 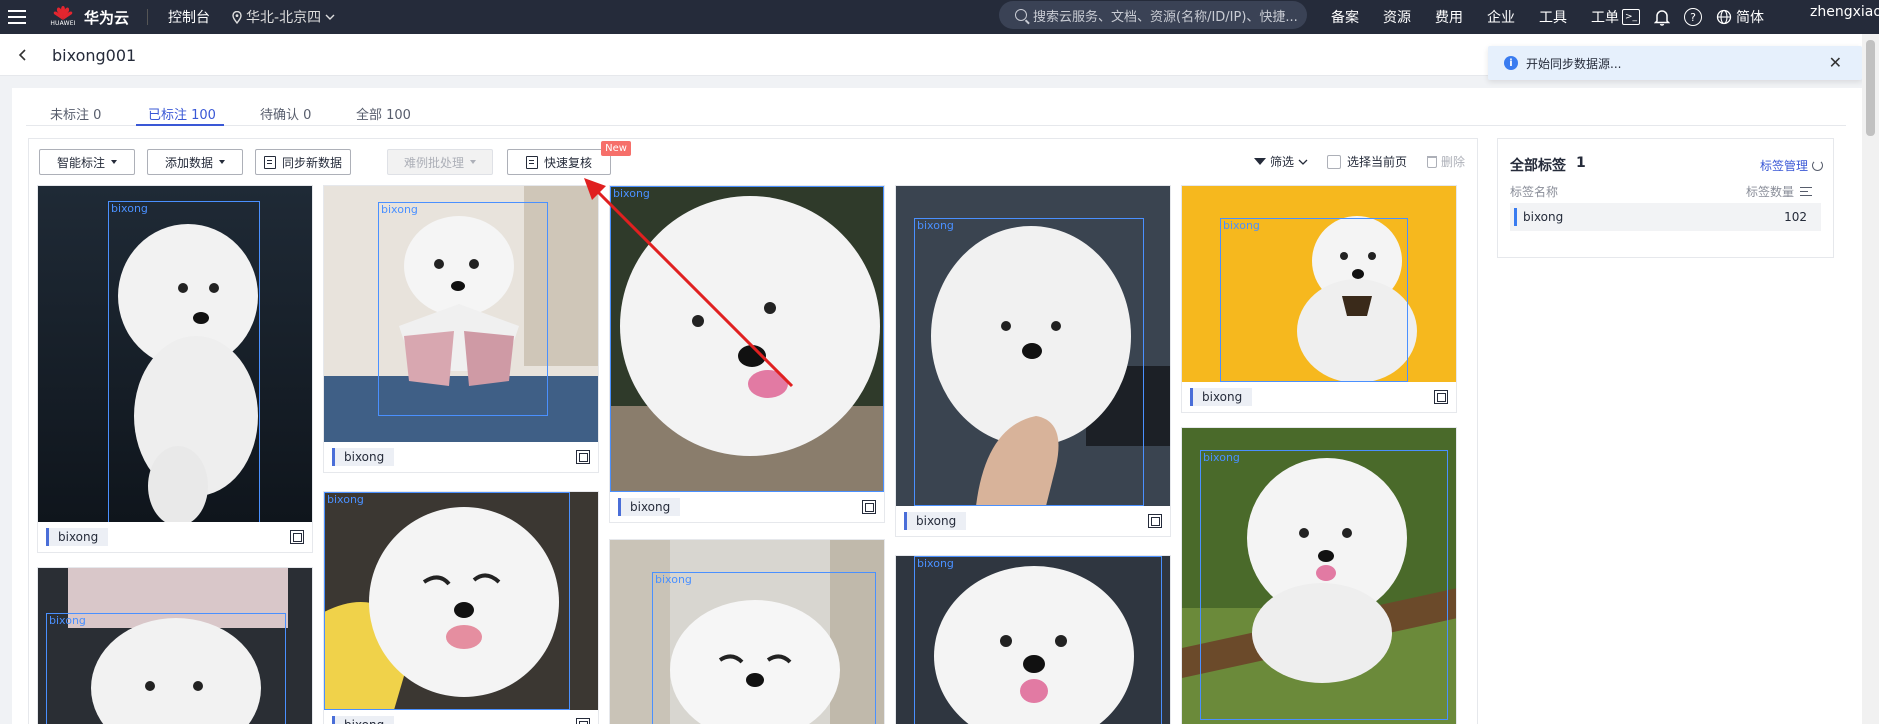 What do you see at coordinates (1534, 192) in the screenshot?
I see `column-header-name: 标签名称` at bounding box center [1534, 192].